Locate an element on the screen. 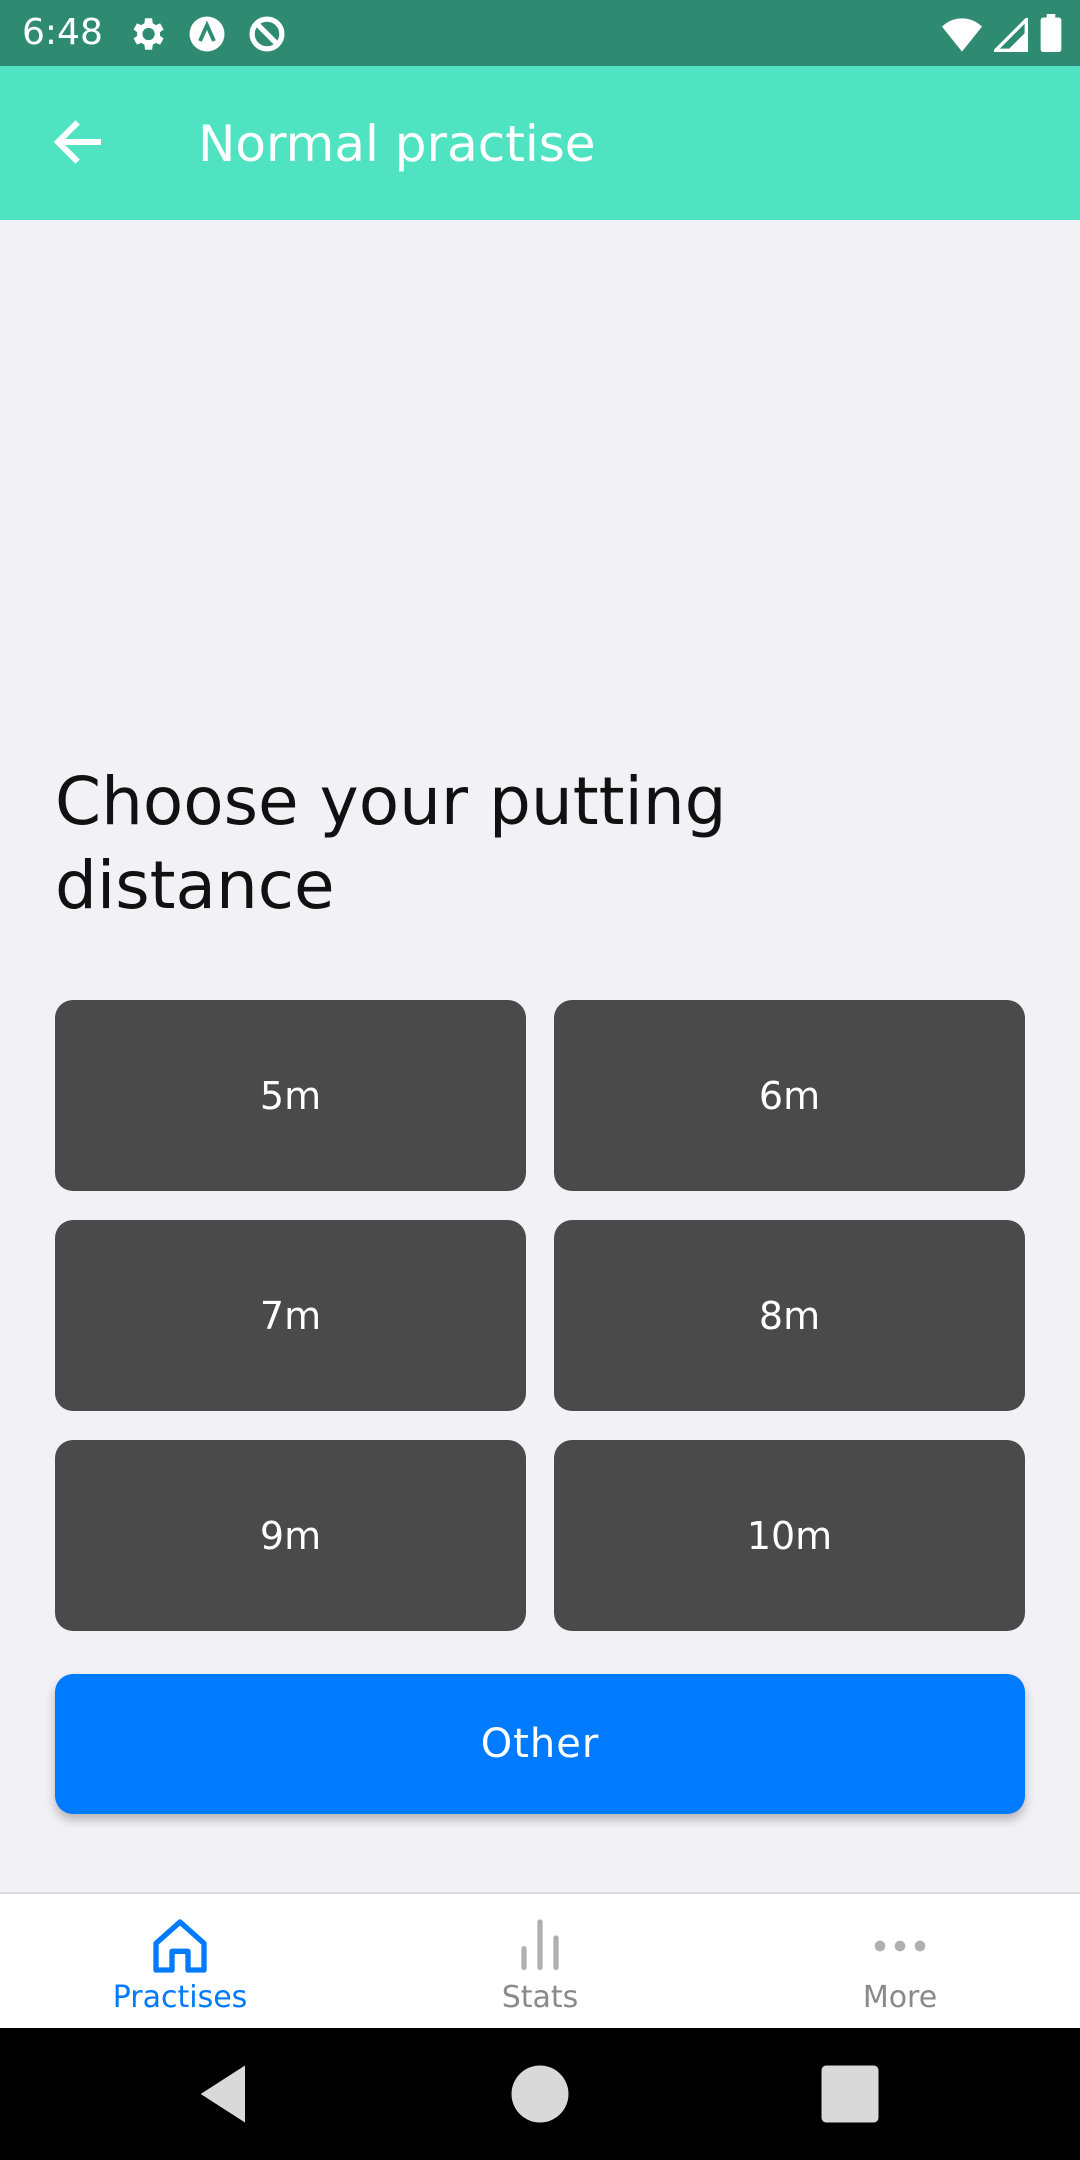  page-title: Normal practise is located at coordinates (397, 144).